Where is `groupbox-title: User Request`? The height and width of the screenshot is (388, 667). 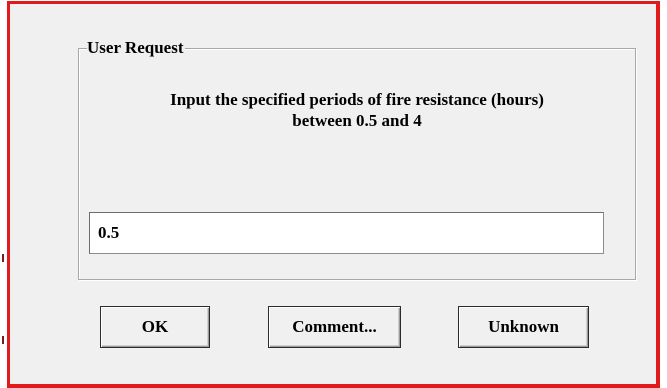 groupbox-title: User Request is located at coordinates (136, 47).